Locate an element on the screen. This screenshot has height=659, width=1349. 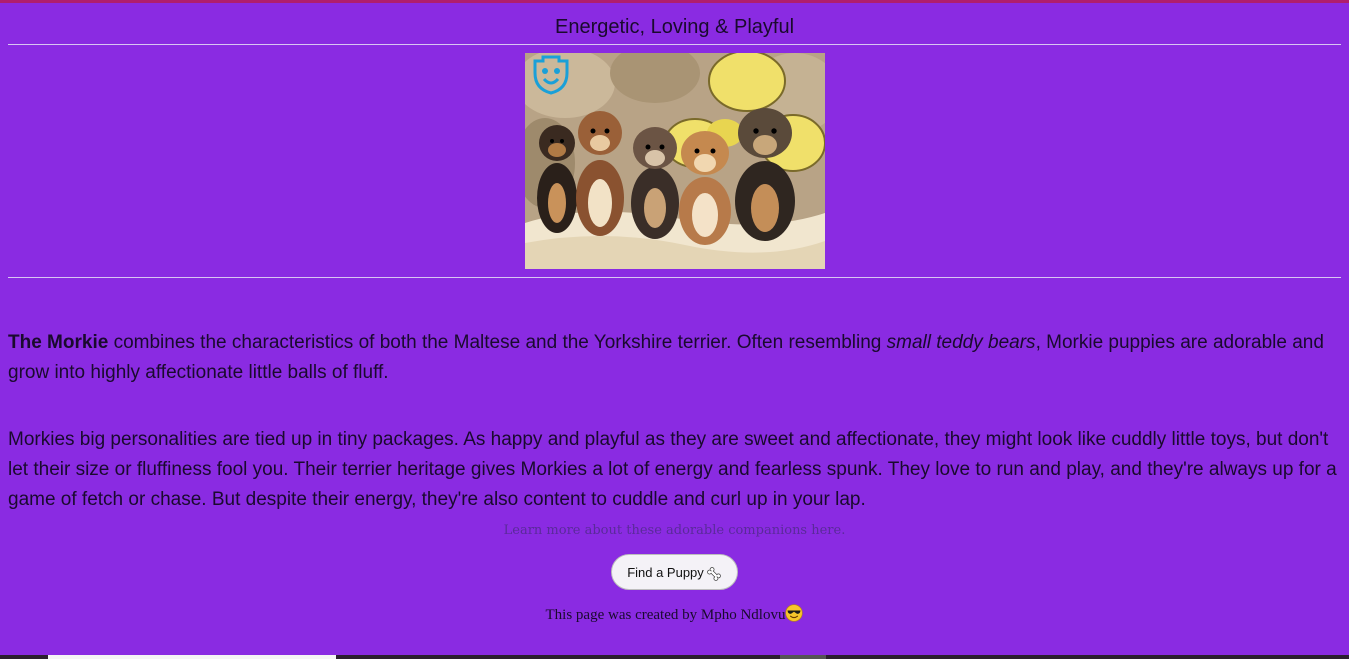
breed-name: The Morkie is located at coordinates (58, 342).